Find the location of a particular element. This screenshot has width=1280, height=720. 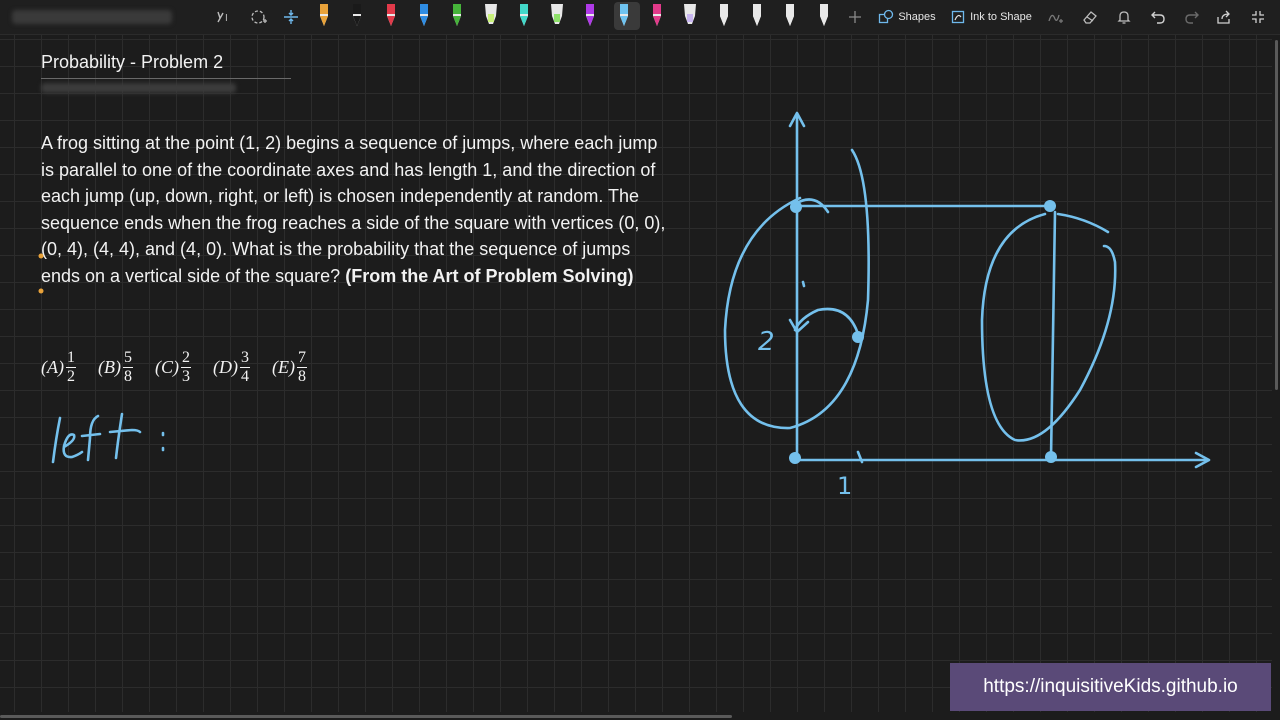

blurred-notebook-name is located at coordinates (92, 17).